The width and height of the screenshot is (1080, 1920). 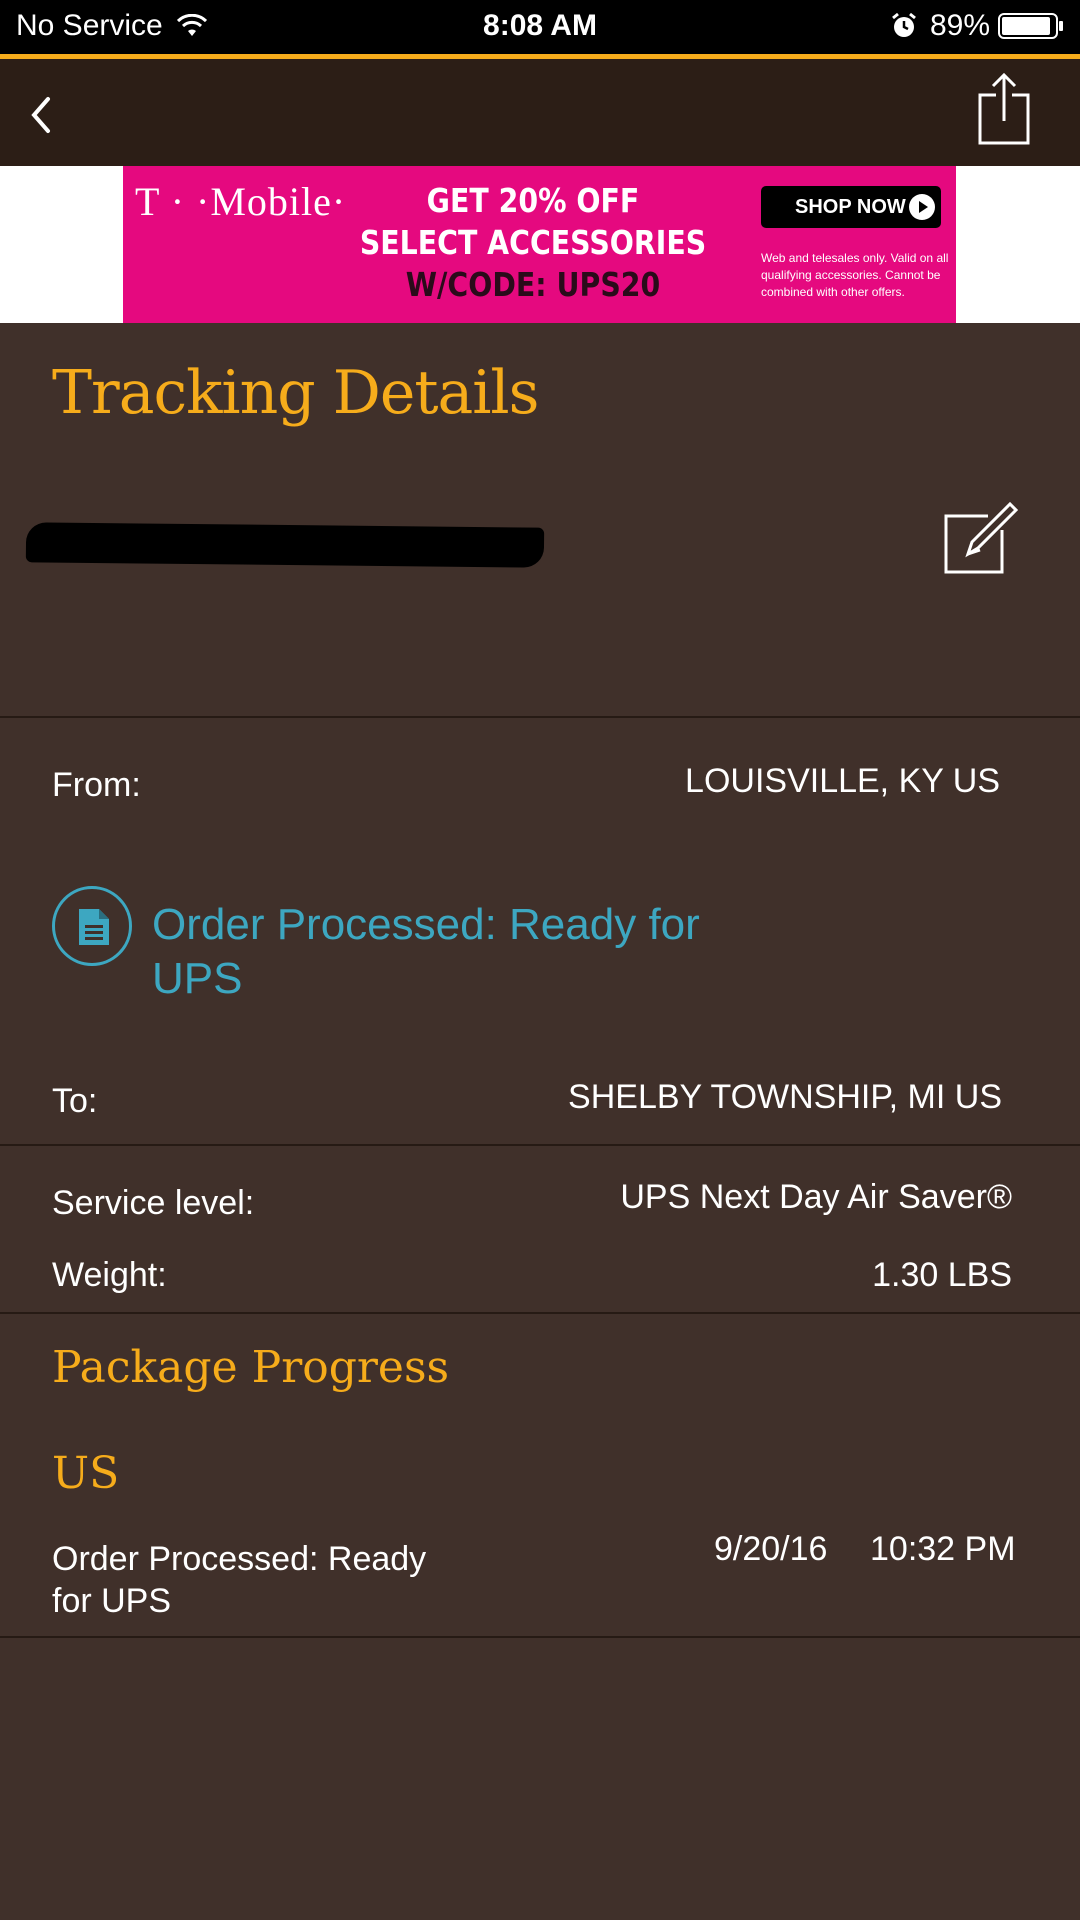 I want to click on alarm-icon, so click(x=904, y=24).